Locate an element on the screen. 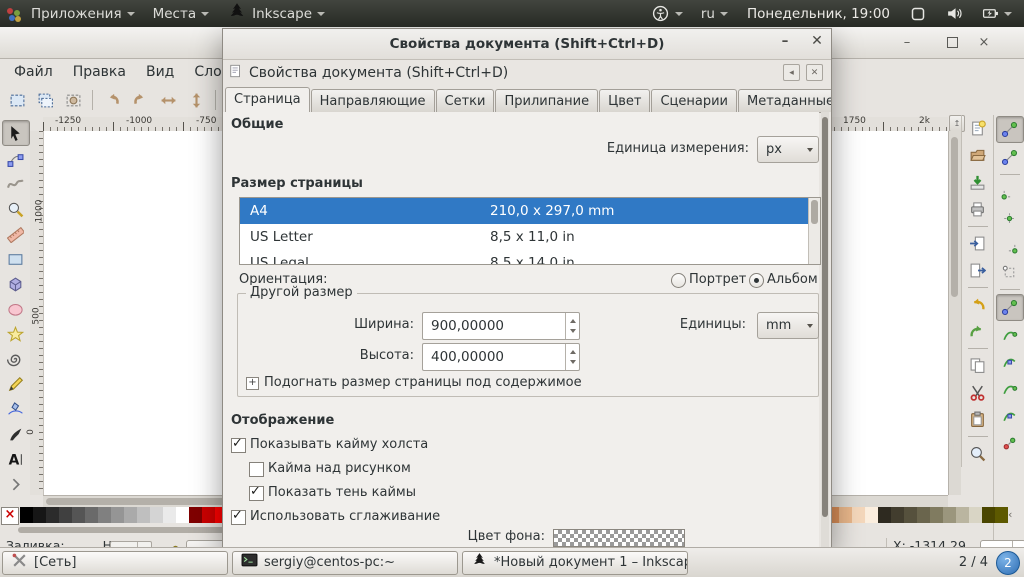 Image resolution: width=1024 pixels, height=577 pixels. rectangle-tool is located at coordinates (16, 259).